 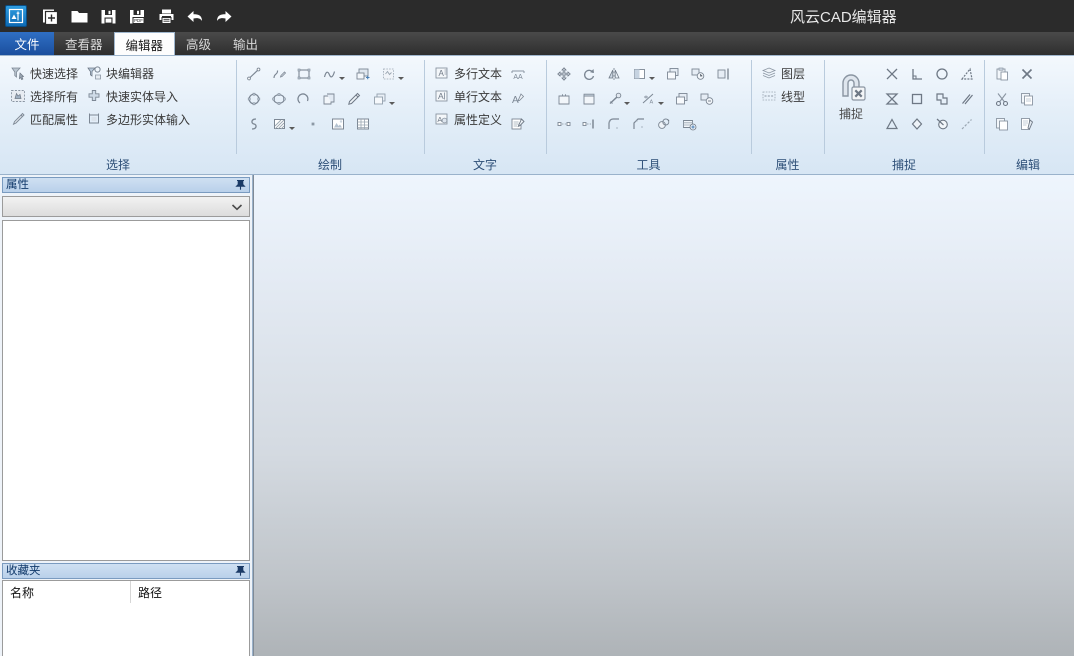 What do you see at coordinates (892, 99) in the screenshot?
I see `snap-midpoint-button` at bounding box center [892, 99].